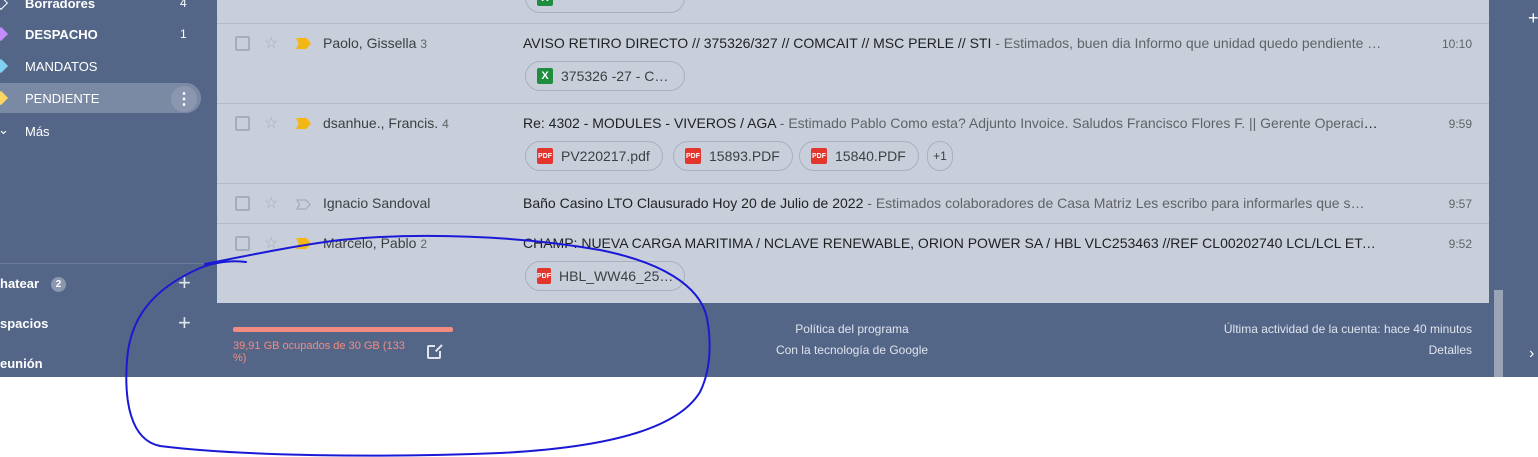 This screenshot has height=457, width=1538. Describe the element at coordinates (1531, 354) in the screenshot. I see `chevron-right-icon: ›` at that location.